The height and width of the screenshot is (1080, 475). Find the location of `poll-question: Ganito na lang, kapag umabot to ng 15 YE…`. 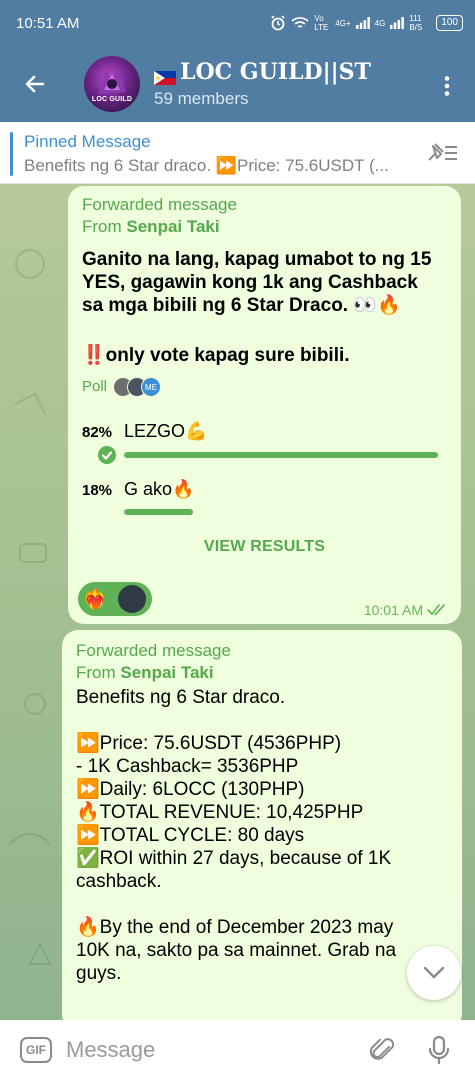

poll-question: Ganito na lang, kapag umabot to ng 15 YE… is located at coordinates (257, 282).